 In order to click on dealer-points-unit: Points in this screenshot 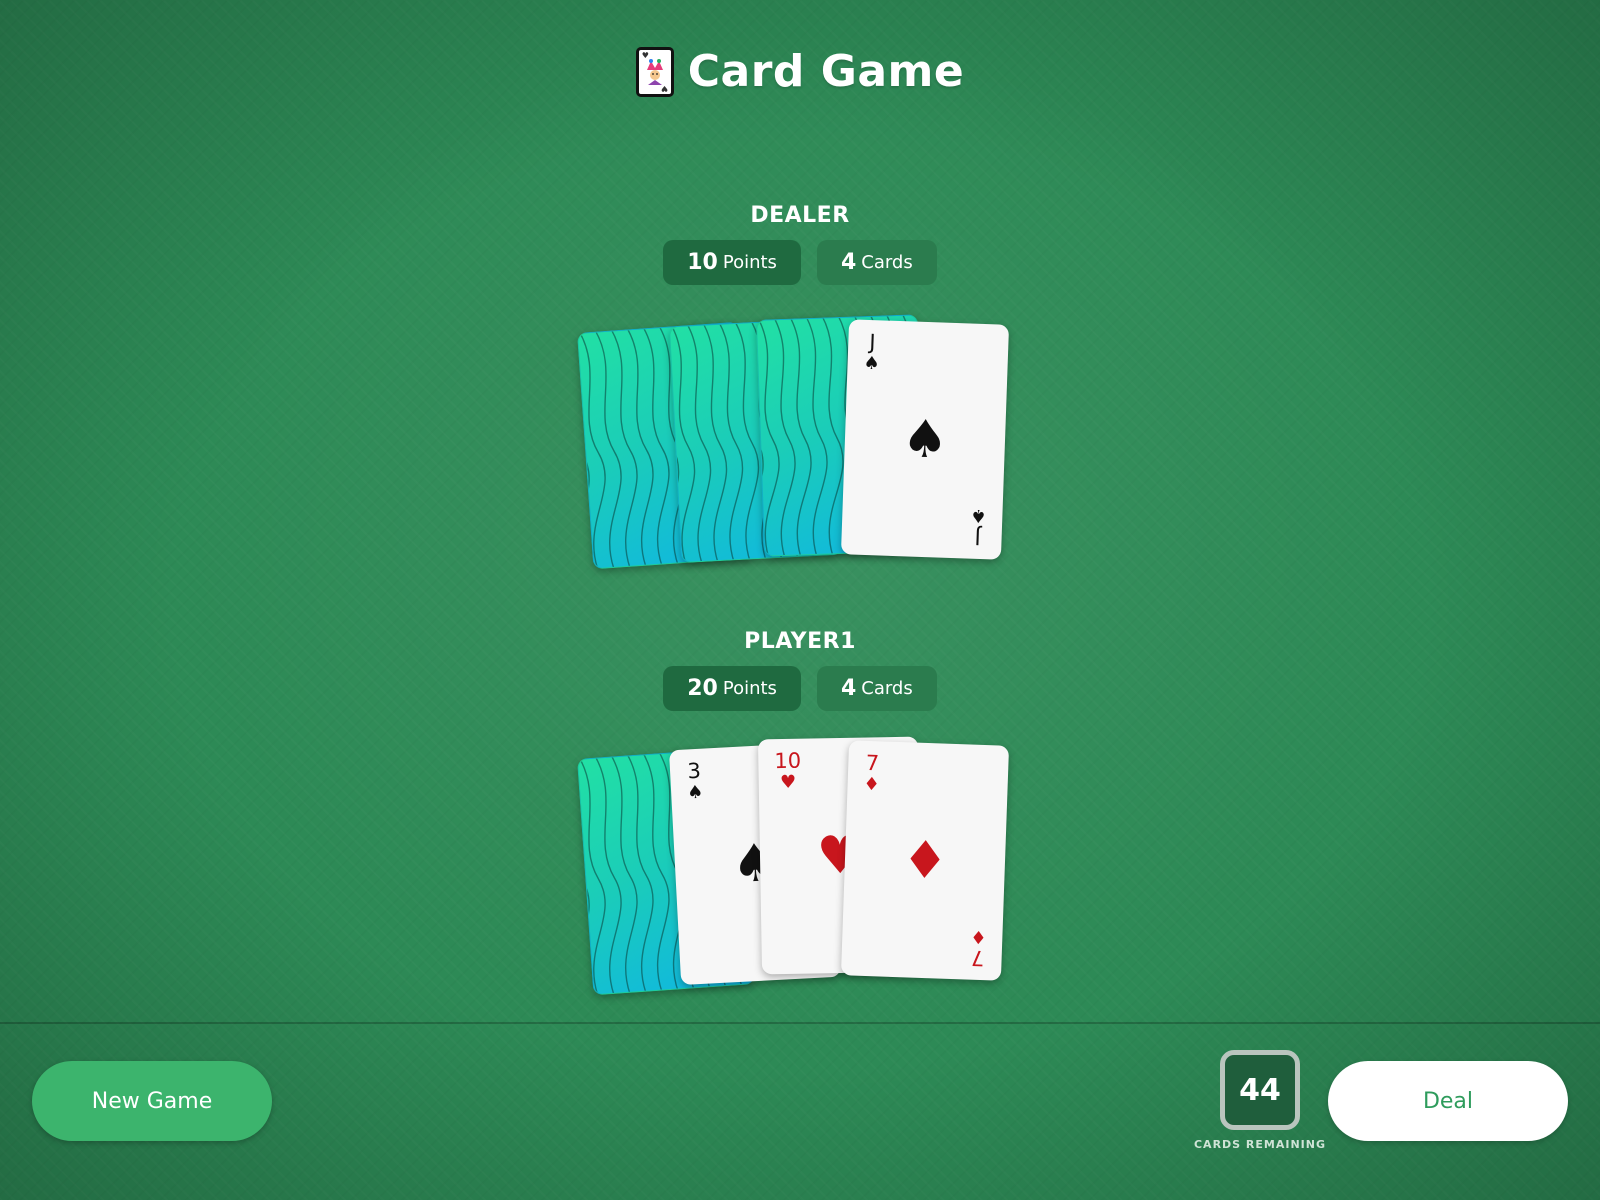, I will do `click(749, 262)`.